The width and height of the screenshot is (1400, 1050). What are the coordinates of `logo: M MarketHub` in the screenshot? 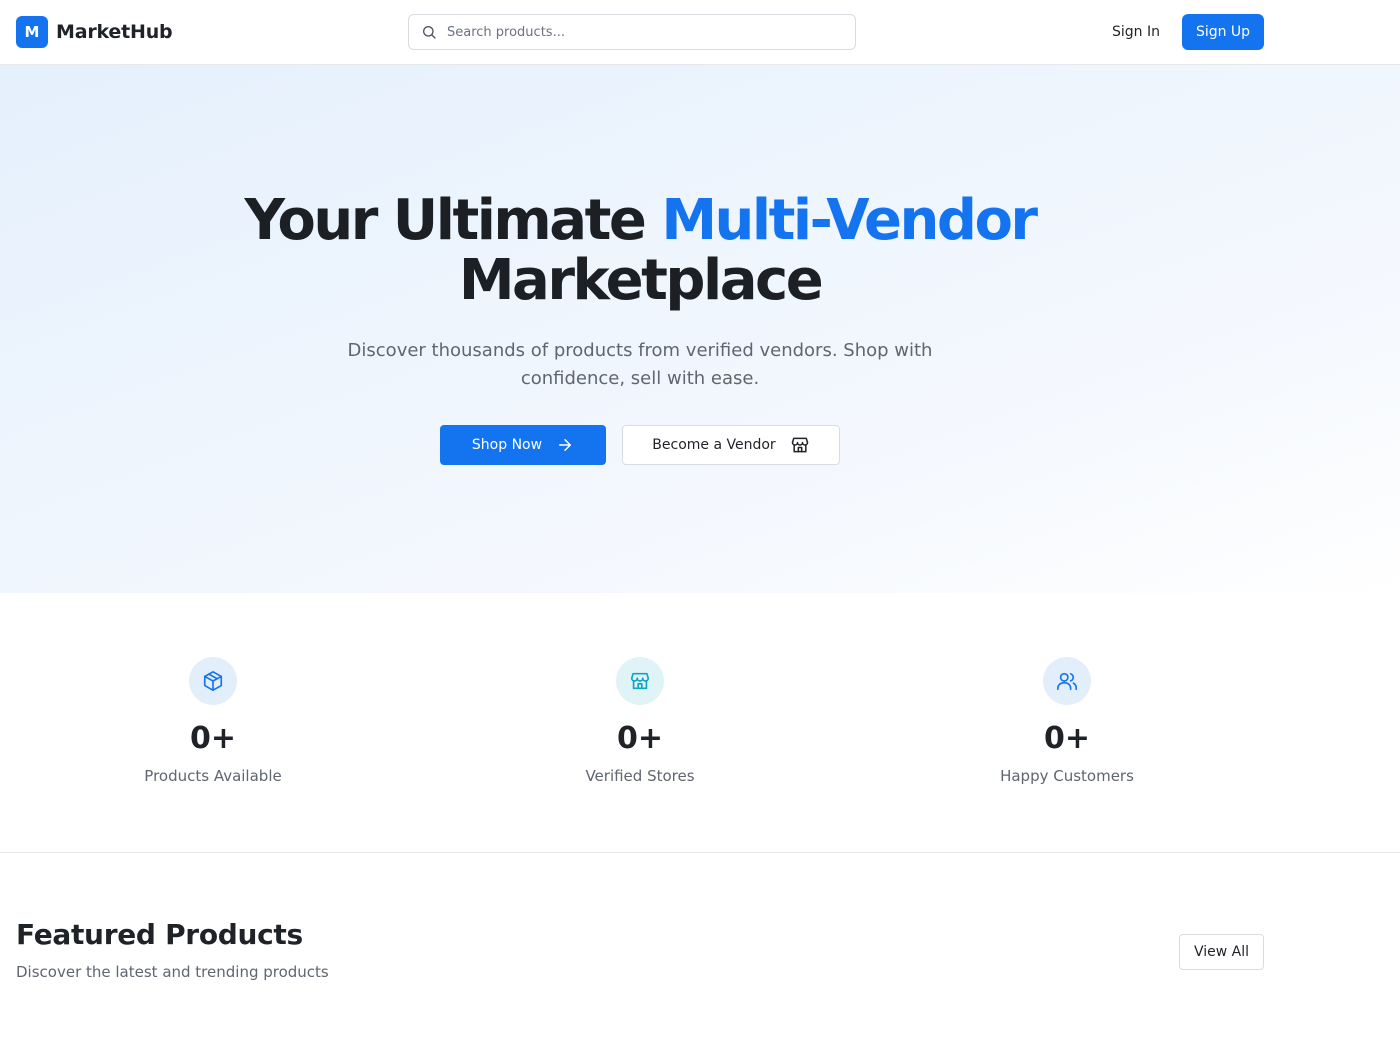 It's located at (94, 32).